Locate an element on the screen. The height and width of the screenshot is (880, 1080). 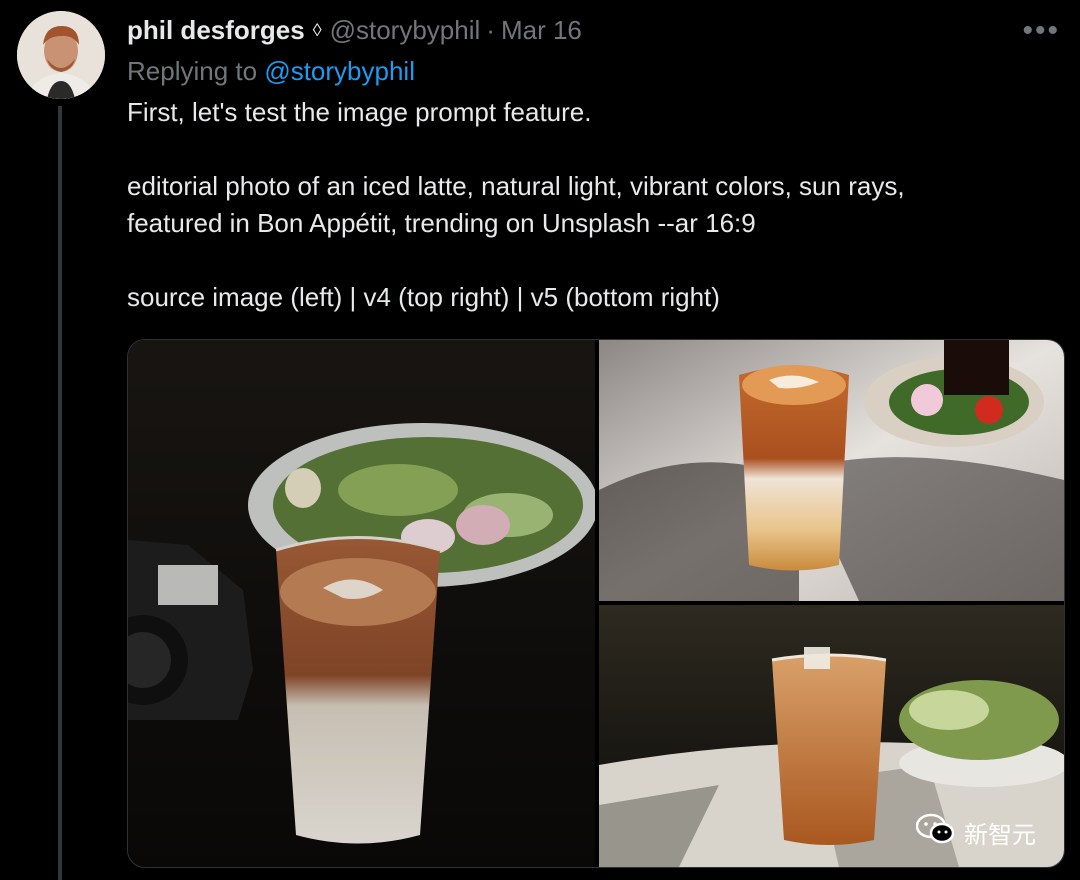
replying-to: Replying to @storybyphil is located at coordinates (271, 71).